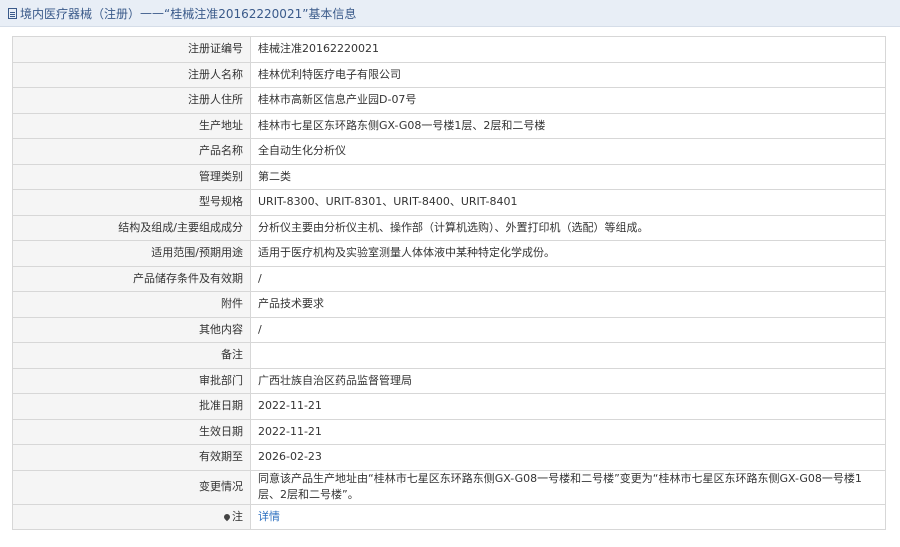 The image size is (900, 547). I want to click on table-row: 审批部门 广西壮族自治区药品监督管理局, so click(449, 380).